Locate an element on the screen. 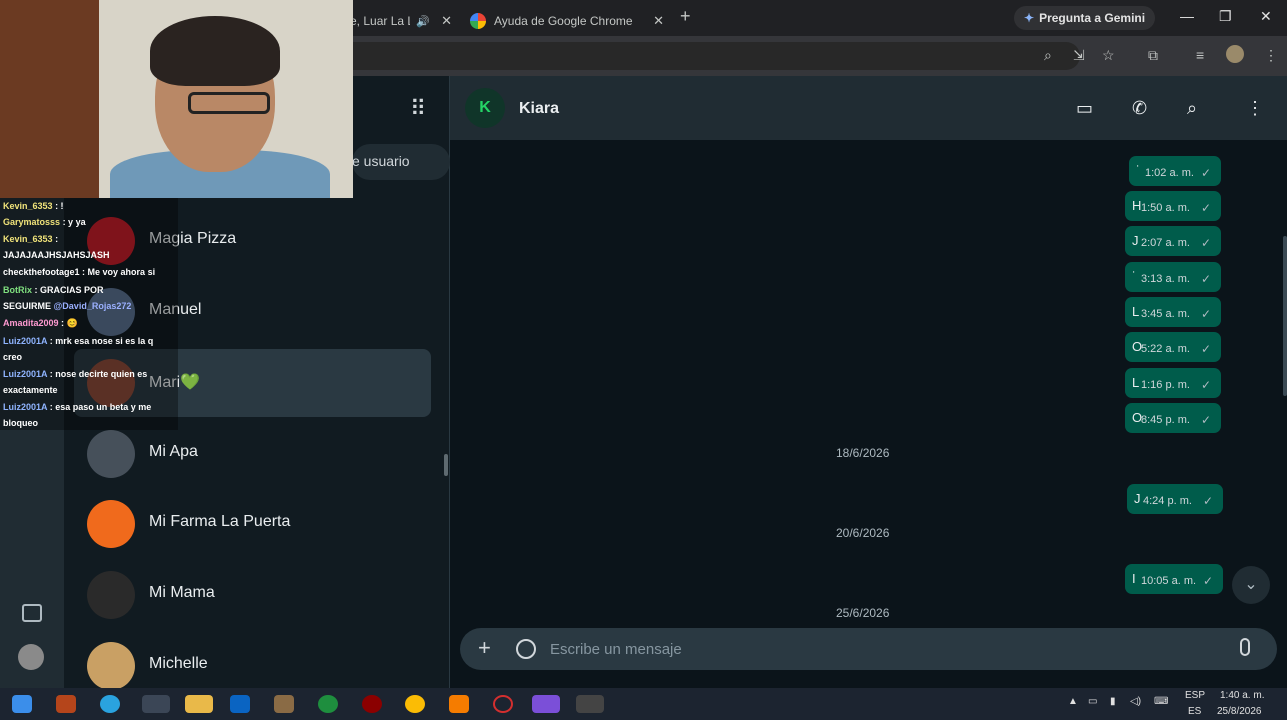 The width and height of the screenshot is (1287, 720). webcam-person-hair is located at coordinates (215, 51).